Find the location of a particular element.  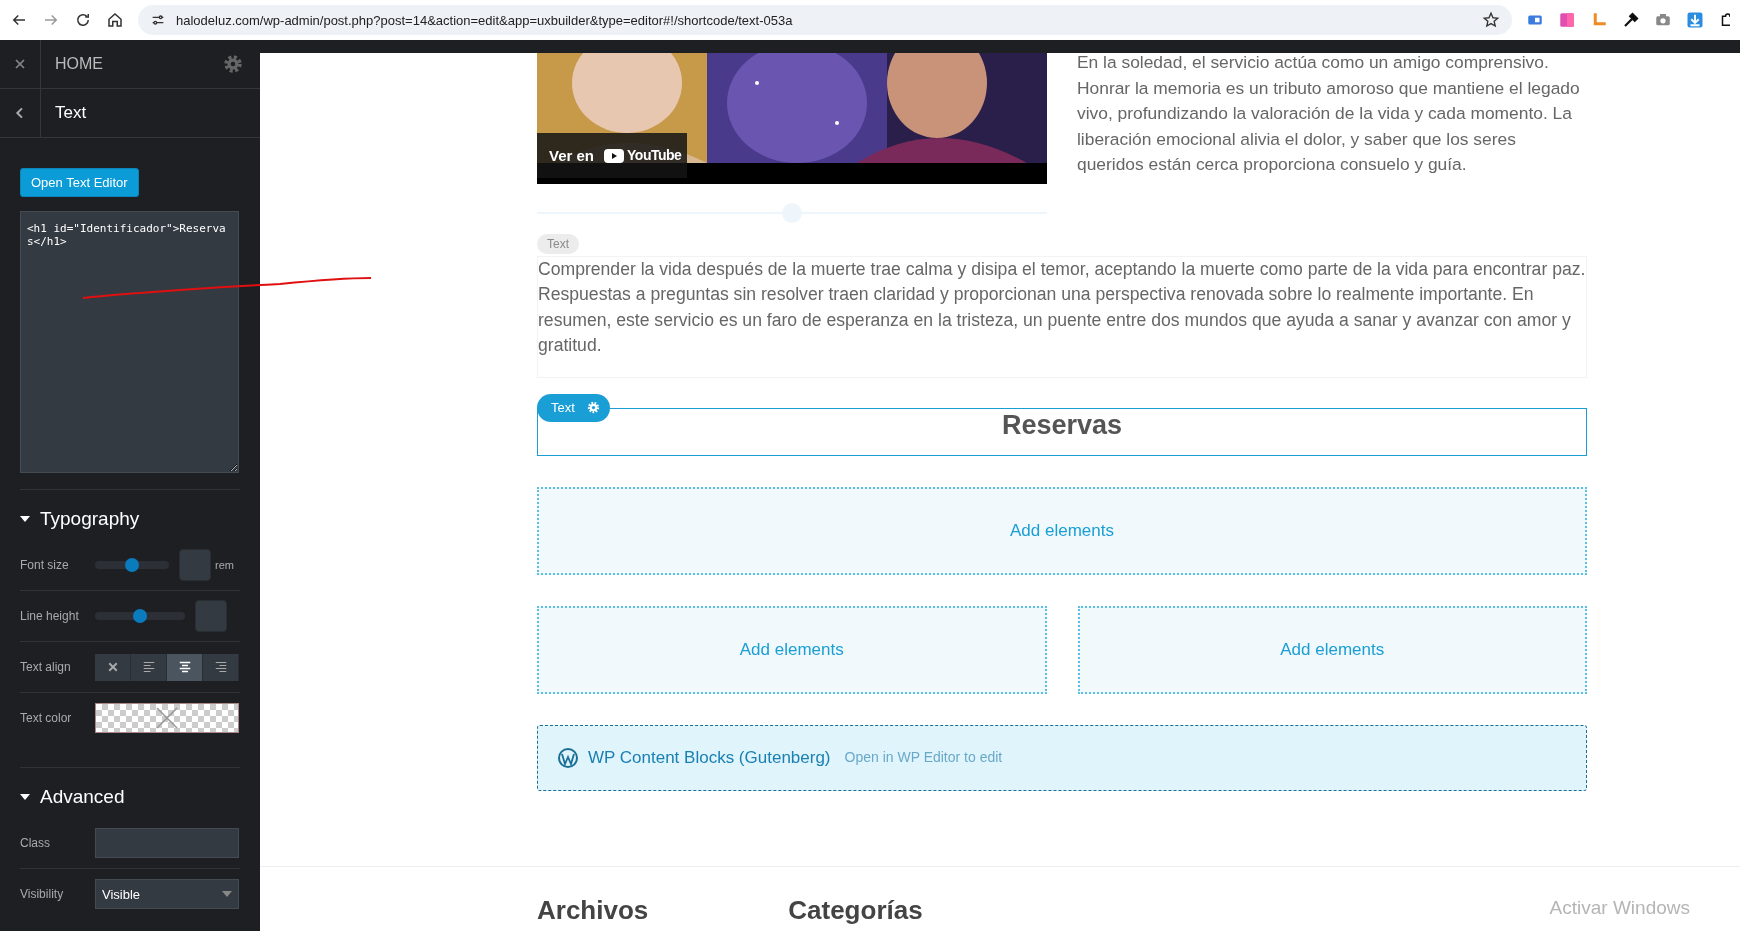

section-heading: Advanced is located at coordinates (82, 797).